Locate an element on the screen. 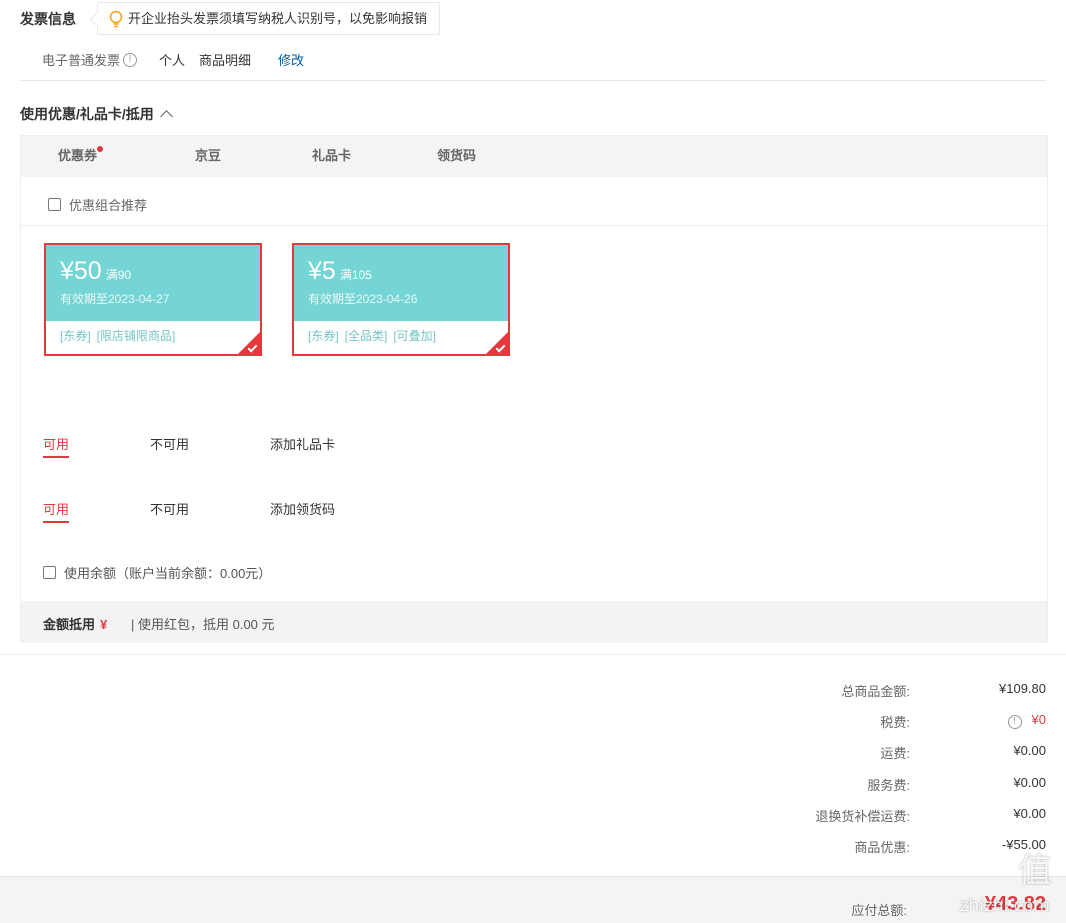 This screenshot has height=923, width=1066. add-pickup-code-link: 添加领货码 is located at coordinates (302, 508).